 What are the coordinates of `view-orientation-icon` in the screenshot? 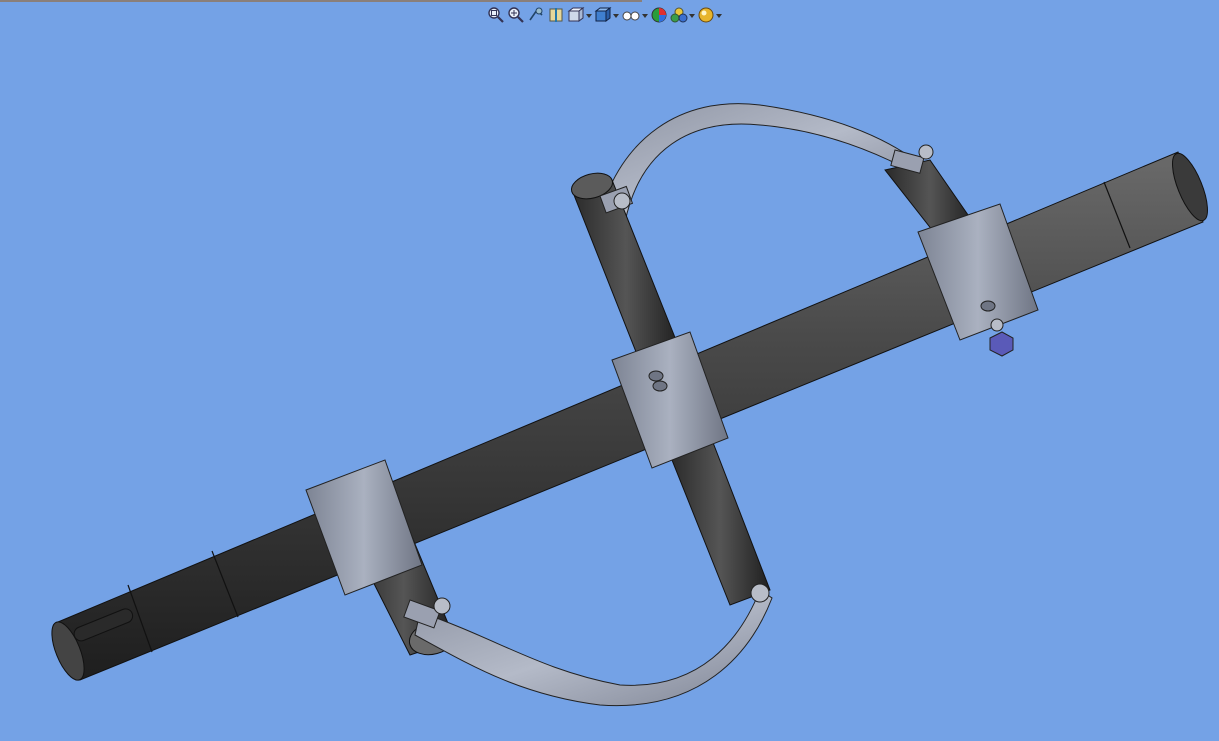 It's located at (576, 14).